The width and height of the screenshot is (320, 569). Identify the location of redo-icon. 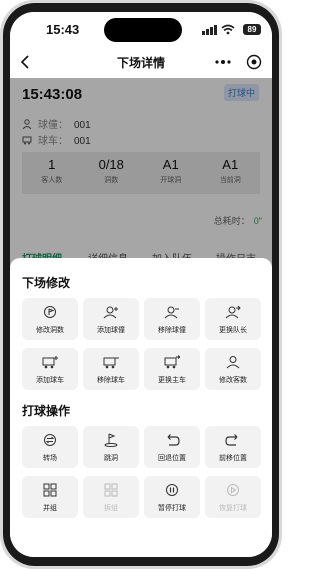
(231, 440).